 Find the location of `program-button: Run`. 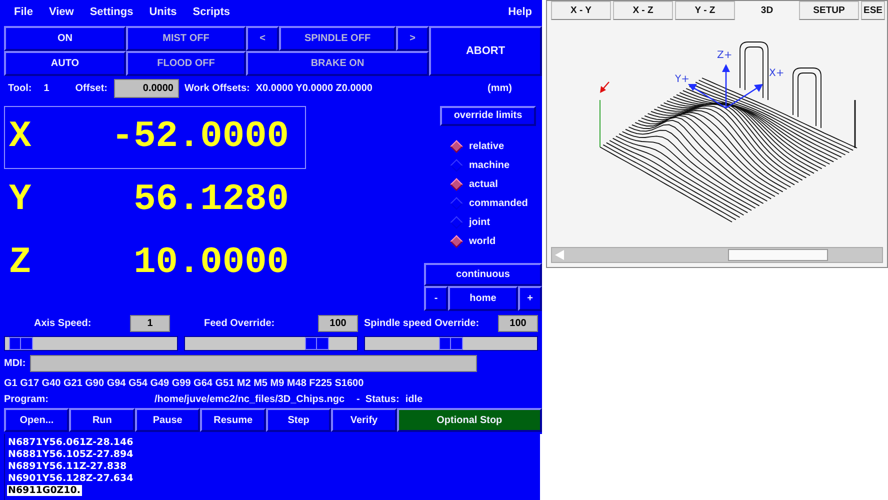

program-button: Run is located at coordinates (102, 420).